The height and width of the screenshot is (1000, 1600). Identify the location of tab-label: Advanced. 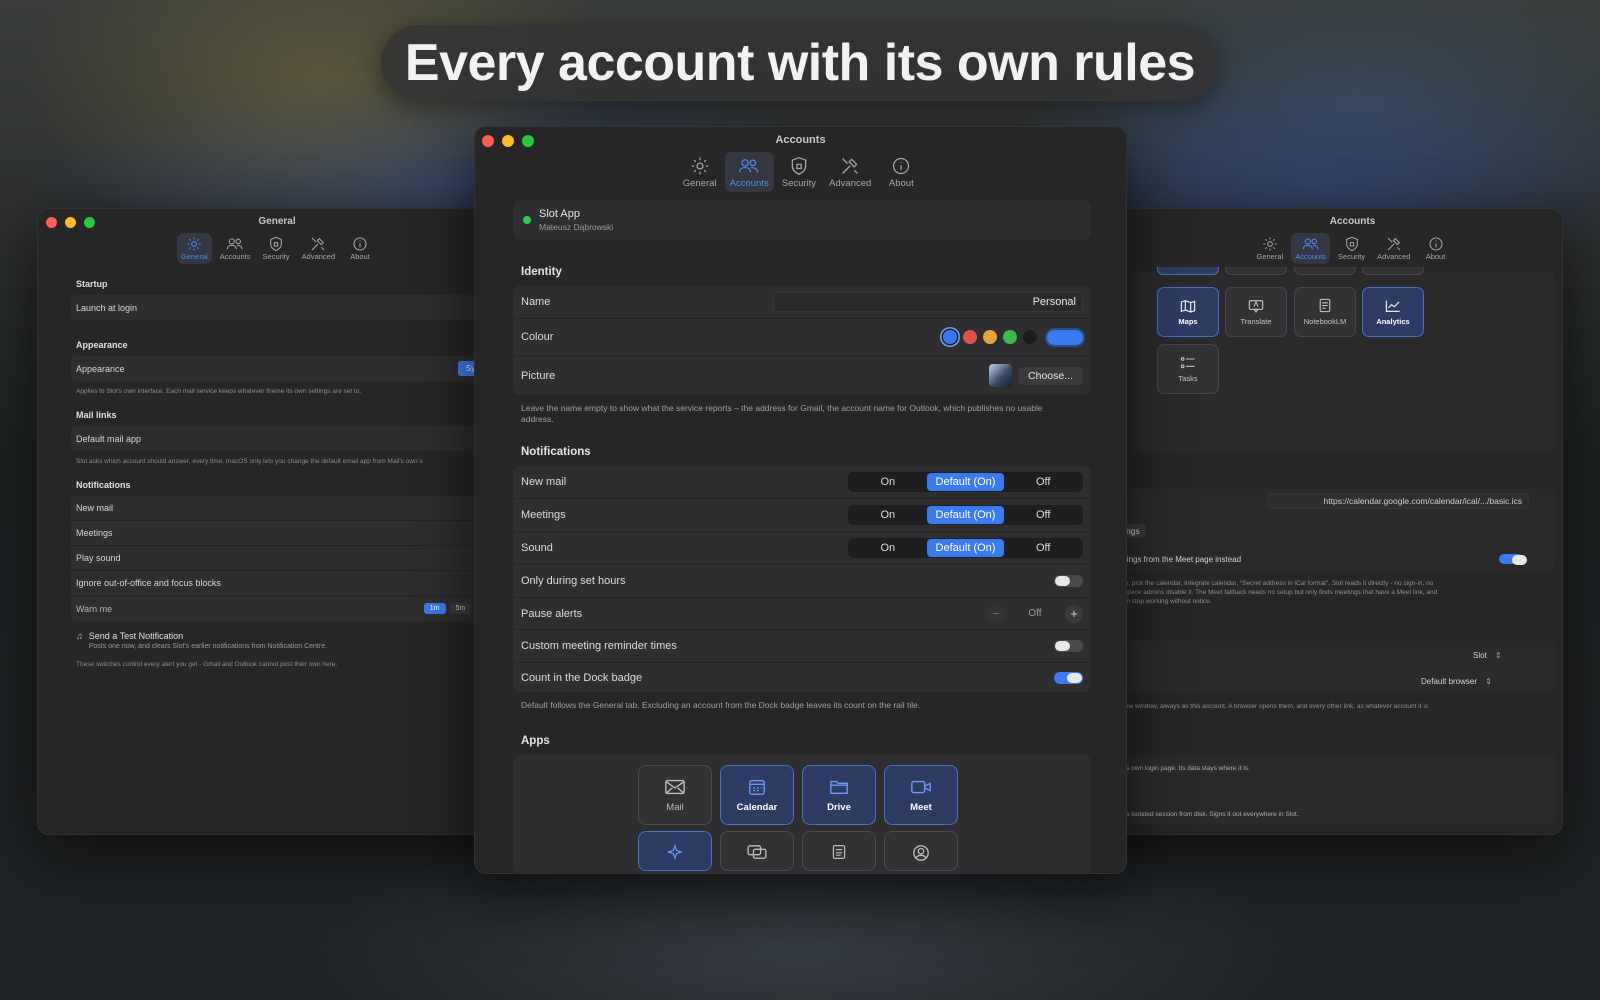
(850, 183).